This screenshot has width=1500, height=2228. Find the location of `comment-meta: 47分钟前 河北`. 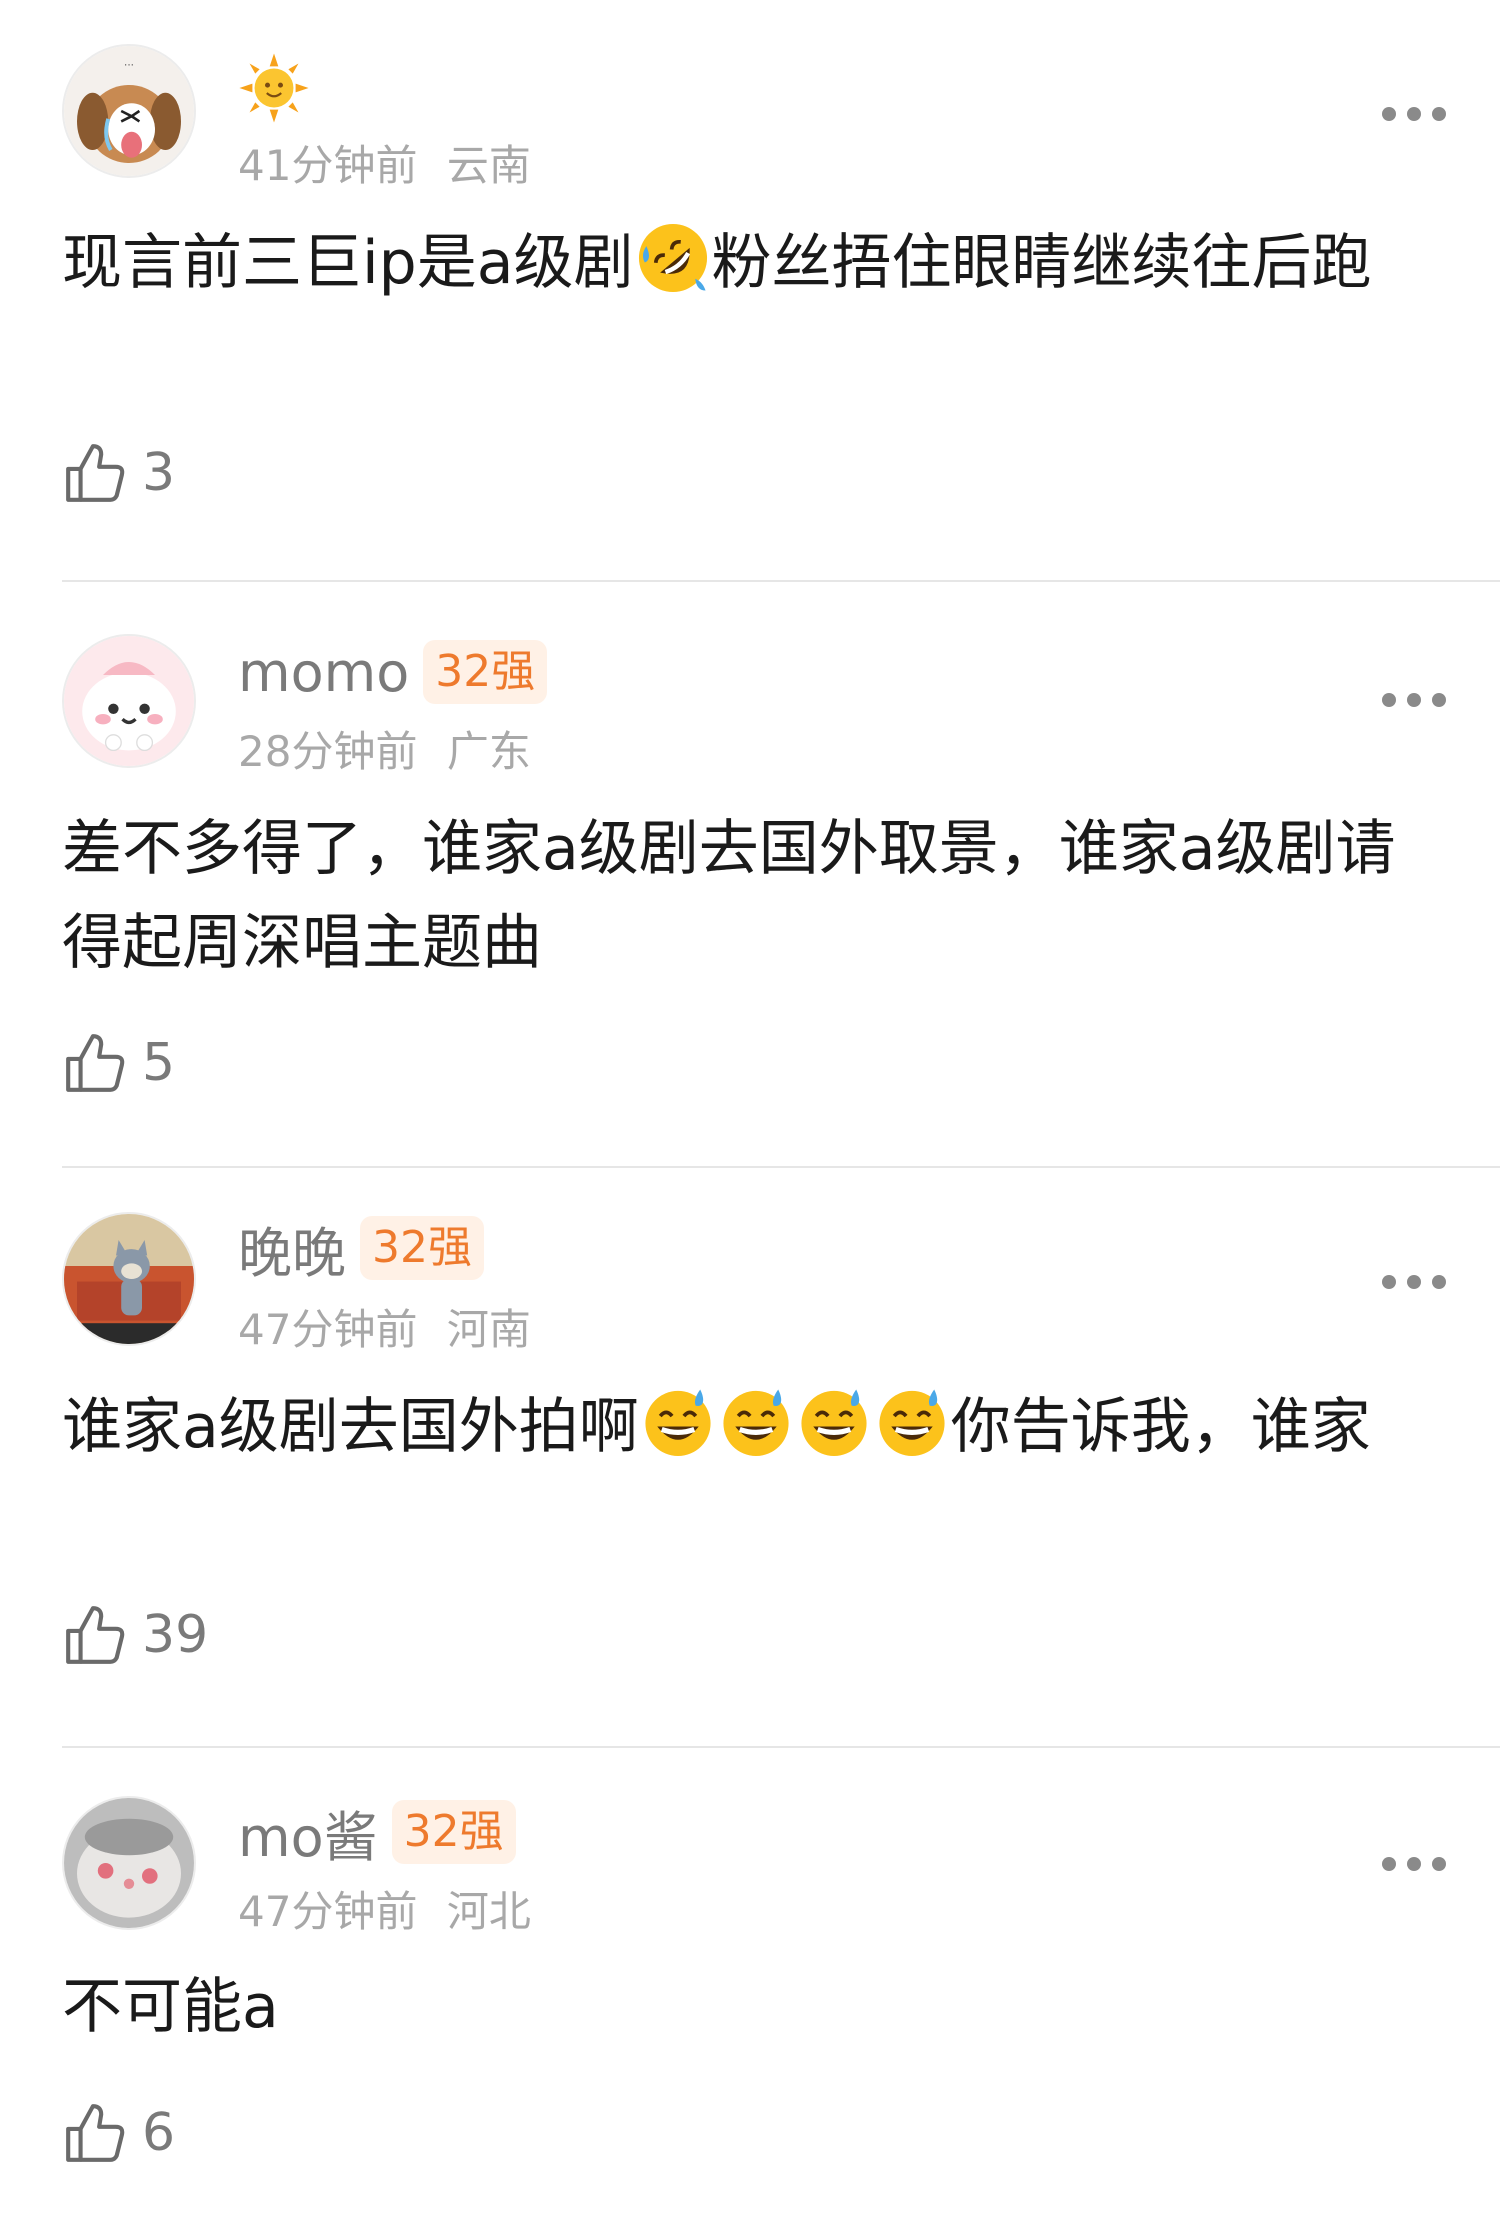

comment-meta: 47分钟前 河北 is located at coordinates (384, 1908).